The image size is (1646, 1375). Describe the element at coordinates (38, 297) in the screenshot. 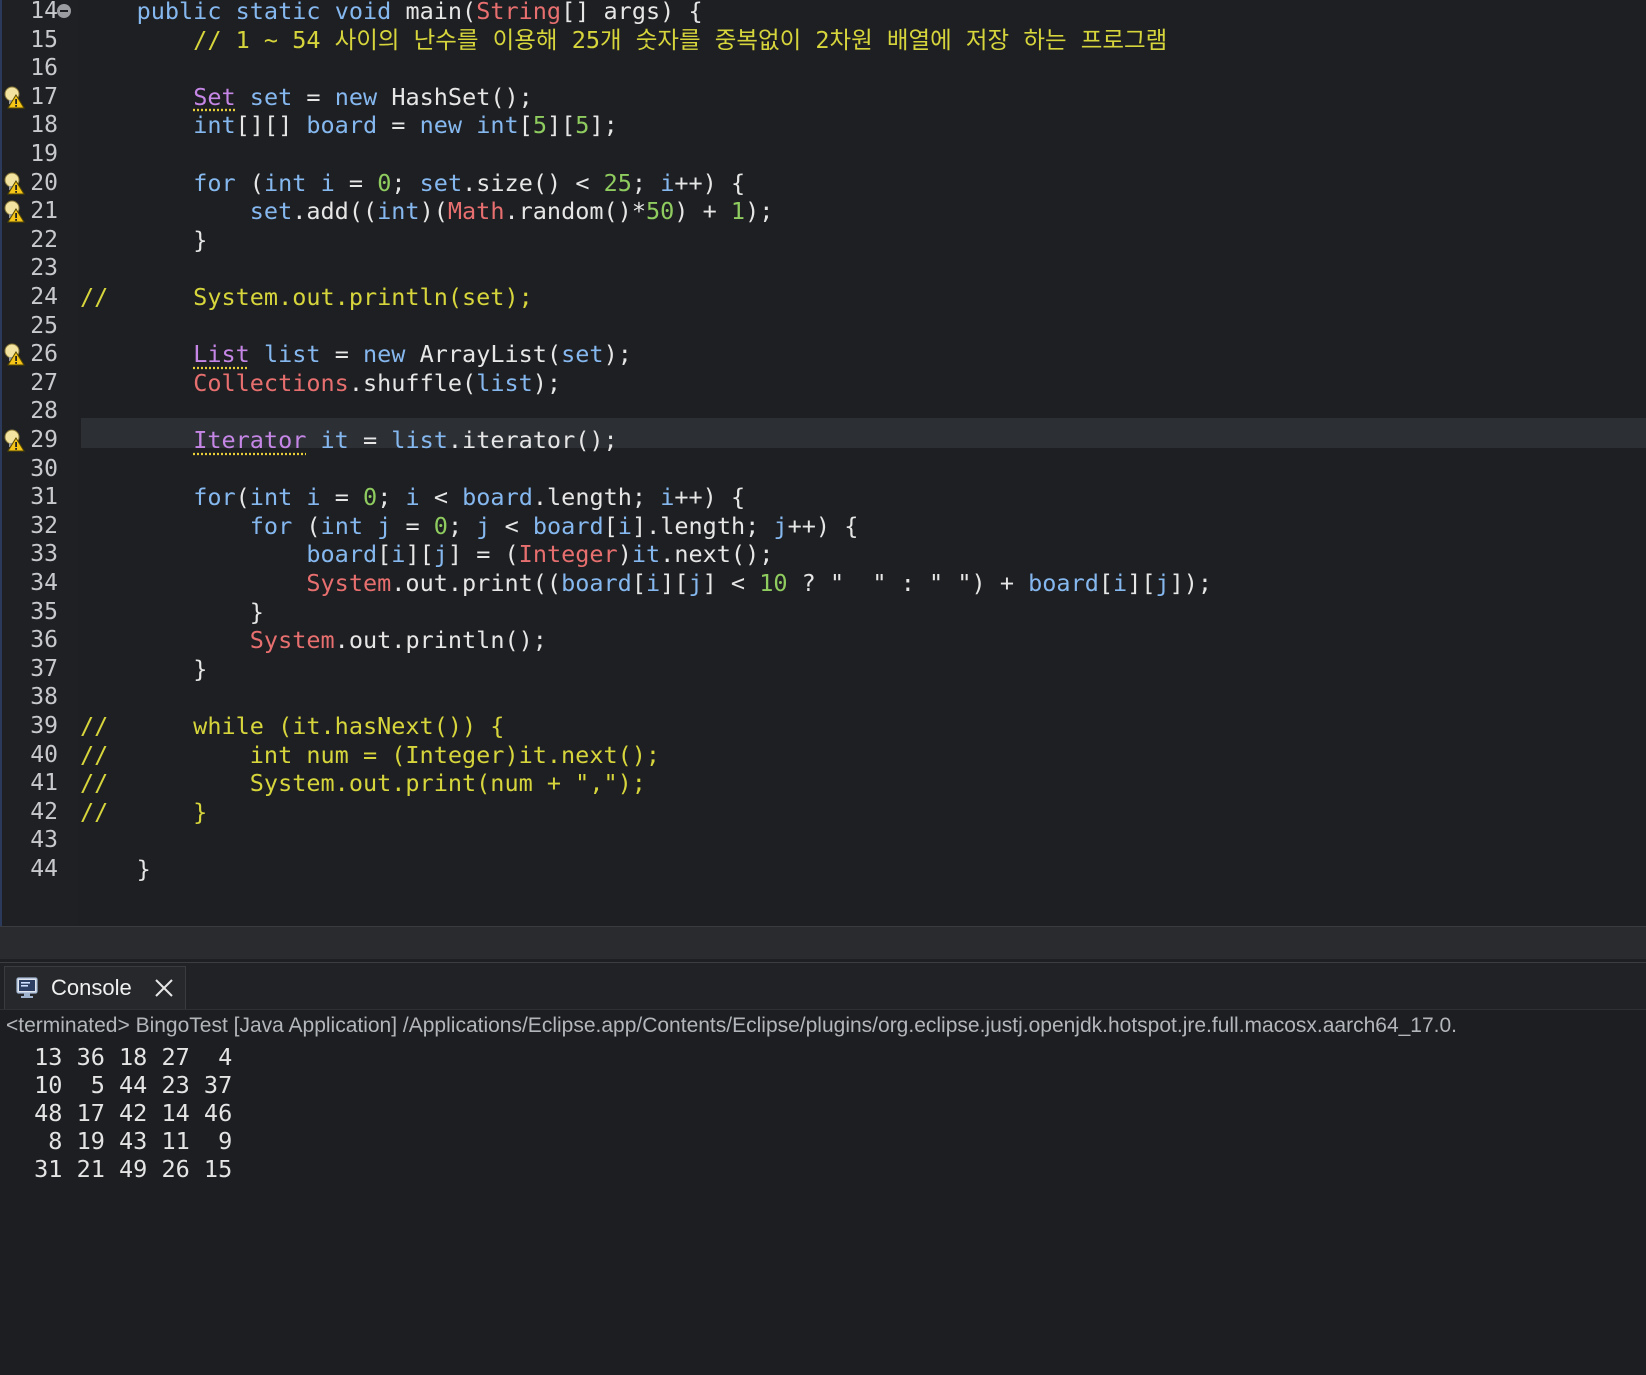

I see `line-number: 24` at that location.